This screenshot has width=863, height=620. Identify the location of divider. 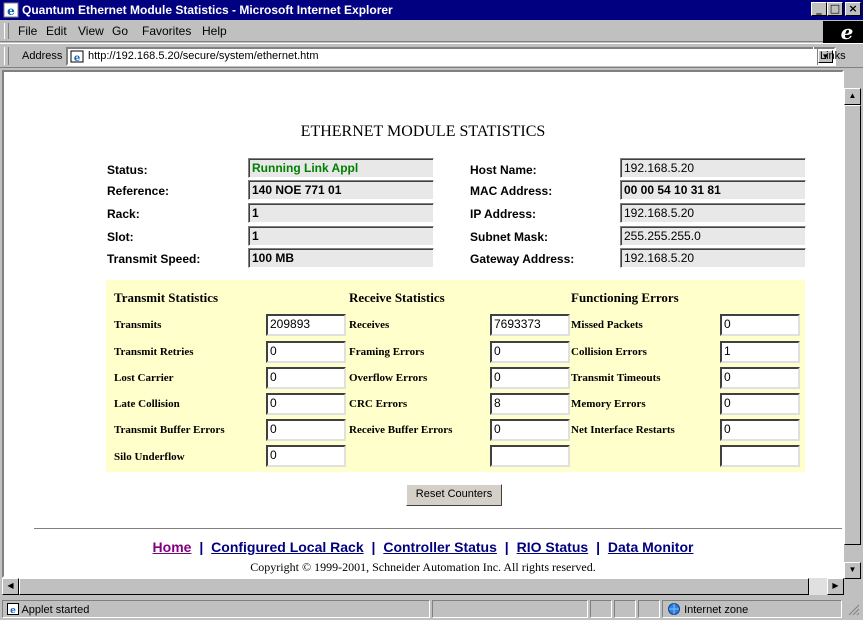
(438, 529).